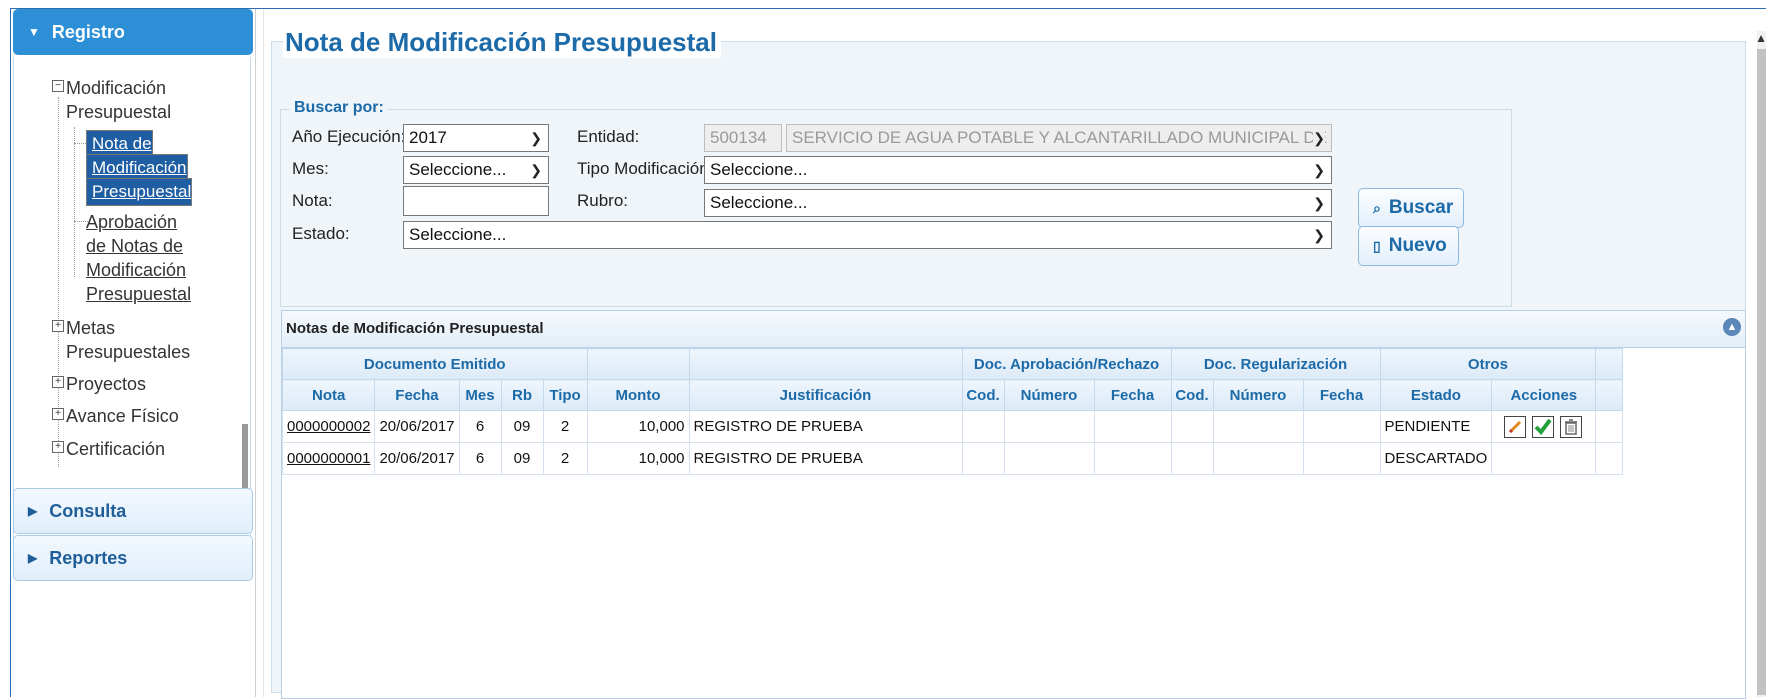  I want to click on group-header-regularizacion: Doc. Regularización, so click(1275, 364).